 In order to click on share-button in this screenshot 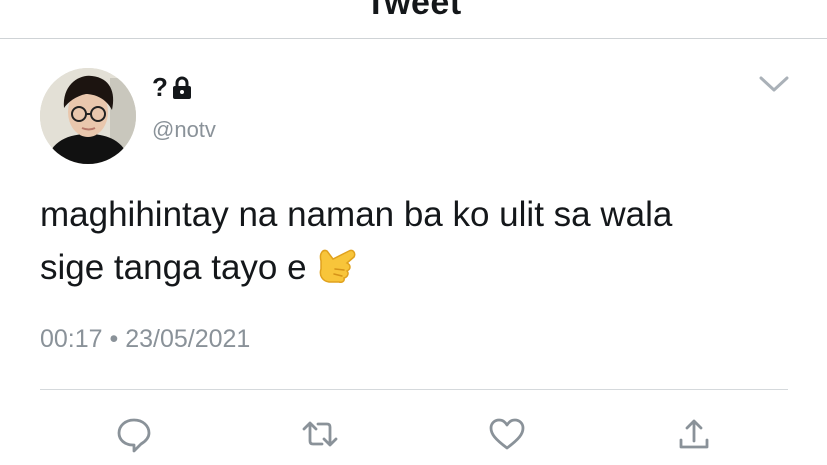, I will do `click(694, 434)`.